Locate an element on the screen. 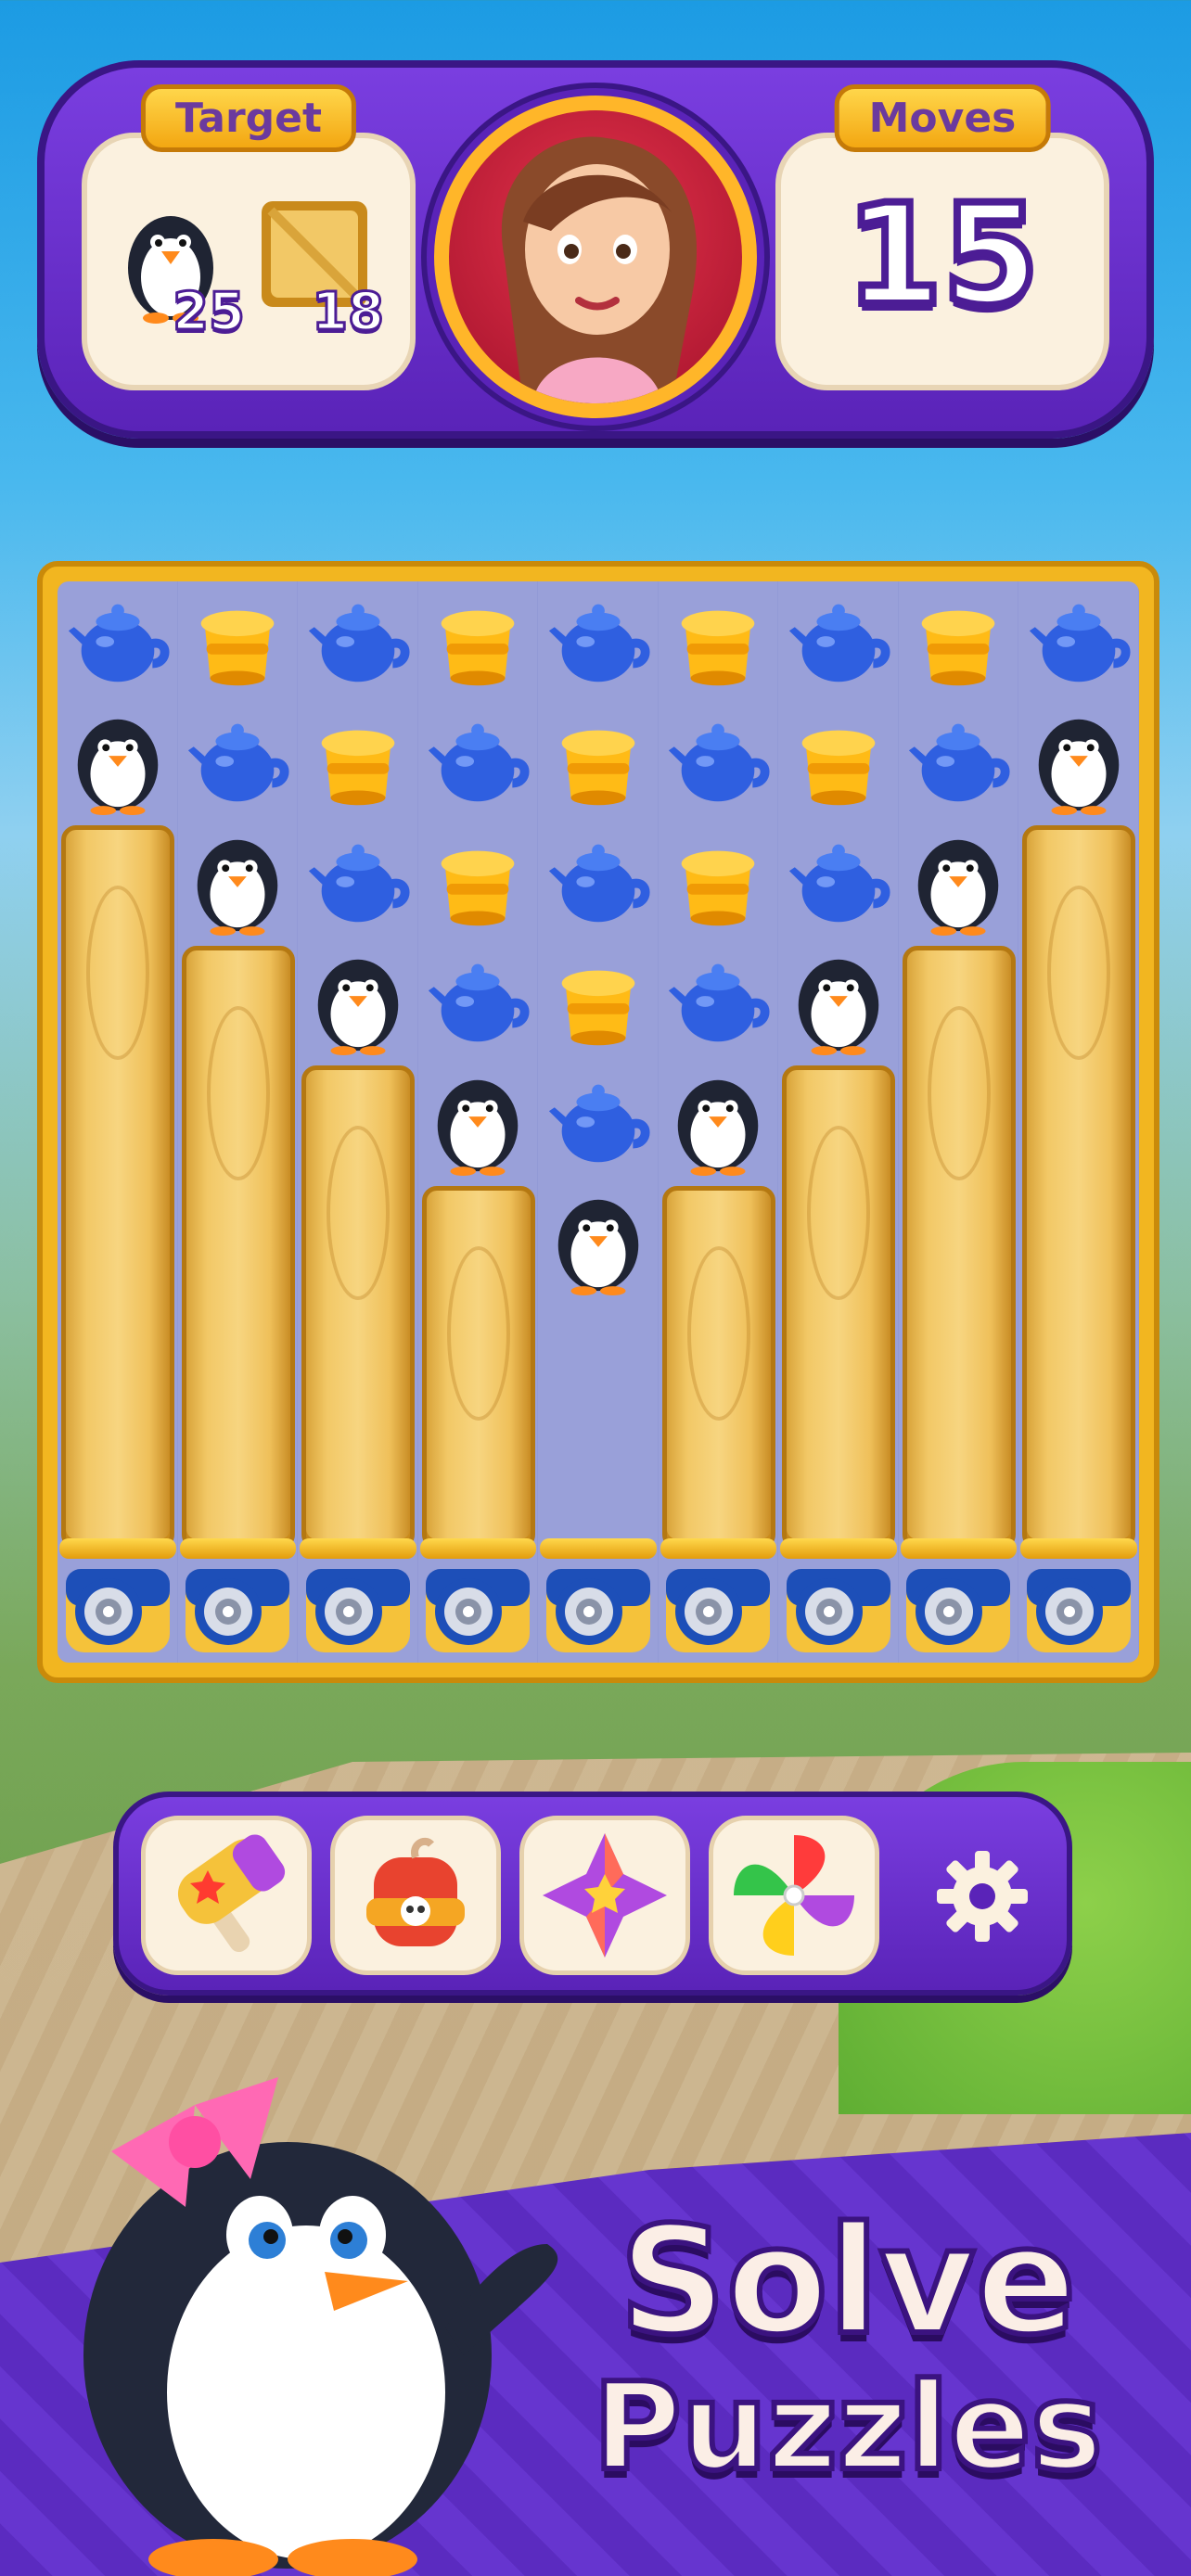 The width and height of the screenshot is (1191, 2576). cannon-row is located at coordinates (598, 1603).